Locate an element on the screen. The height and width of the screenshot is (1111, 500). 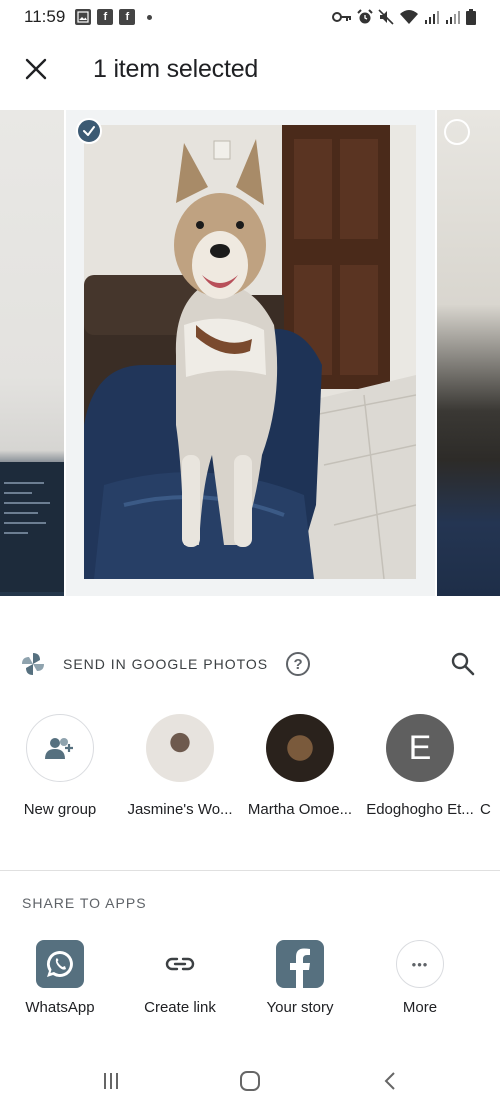
app-label: Your story is located at coordinates (300, 1007).